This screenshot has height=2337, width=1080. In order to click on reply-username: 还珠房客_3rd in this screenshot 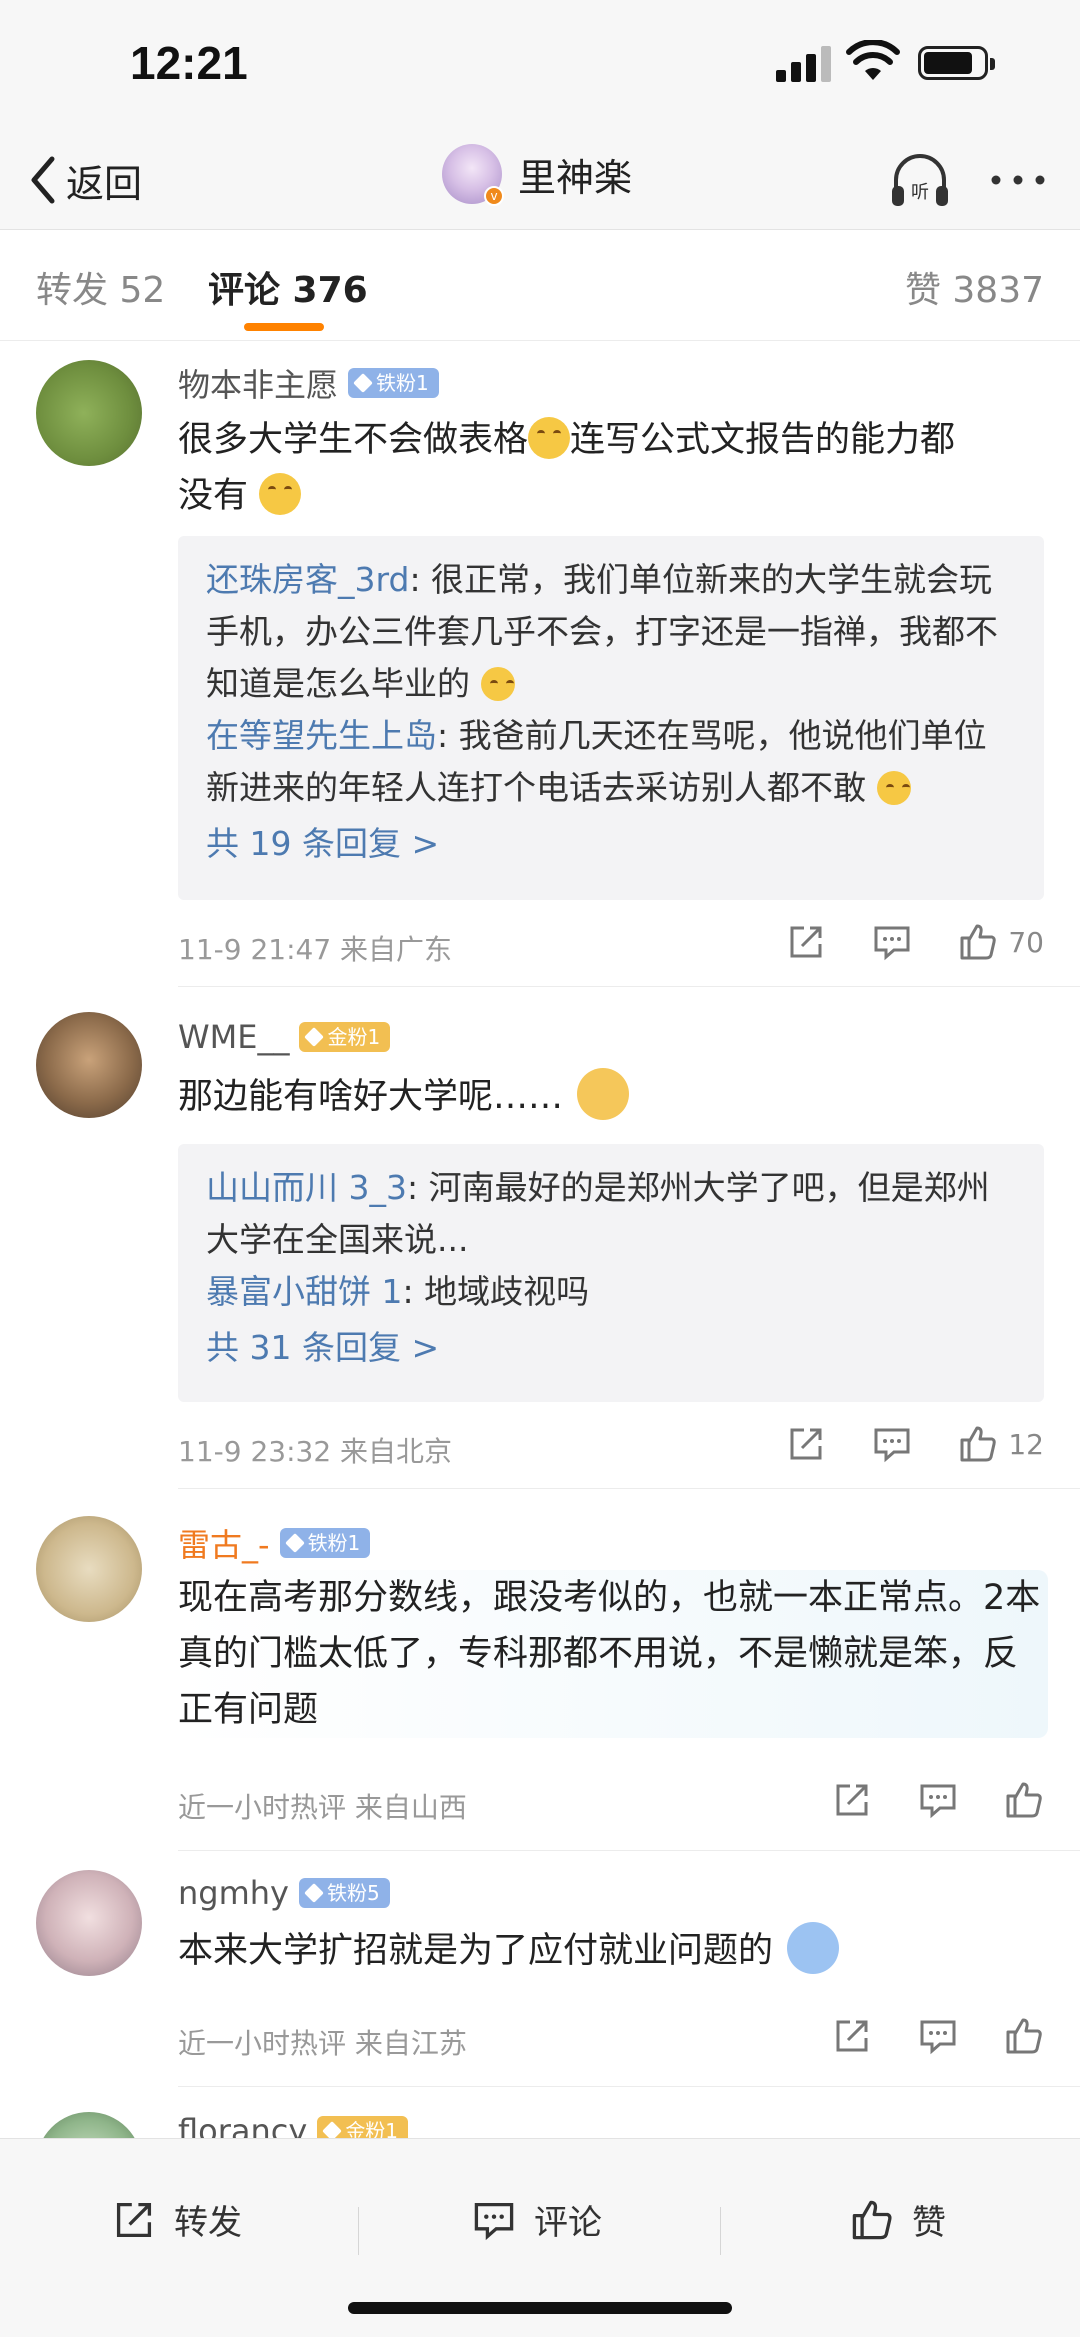, I will do `click(307, 579)`.